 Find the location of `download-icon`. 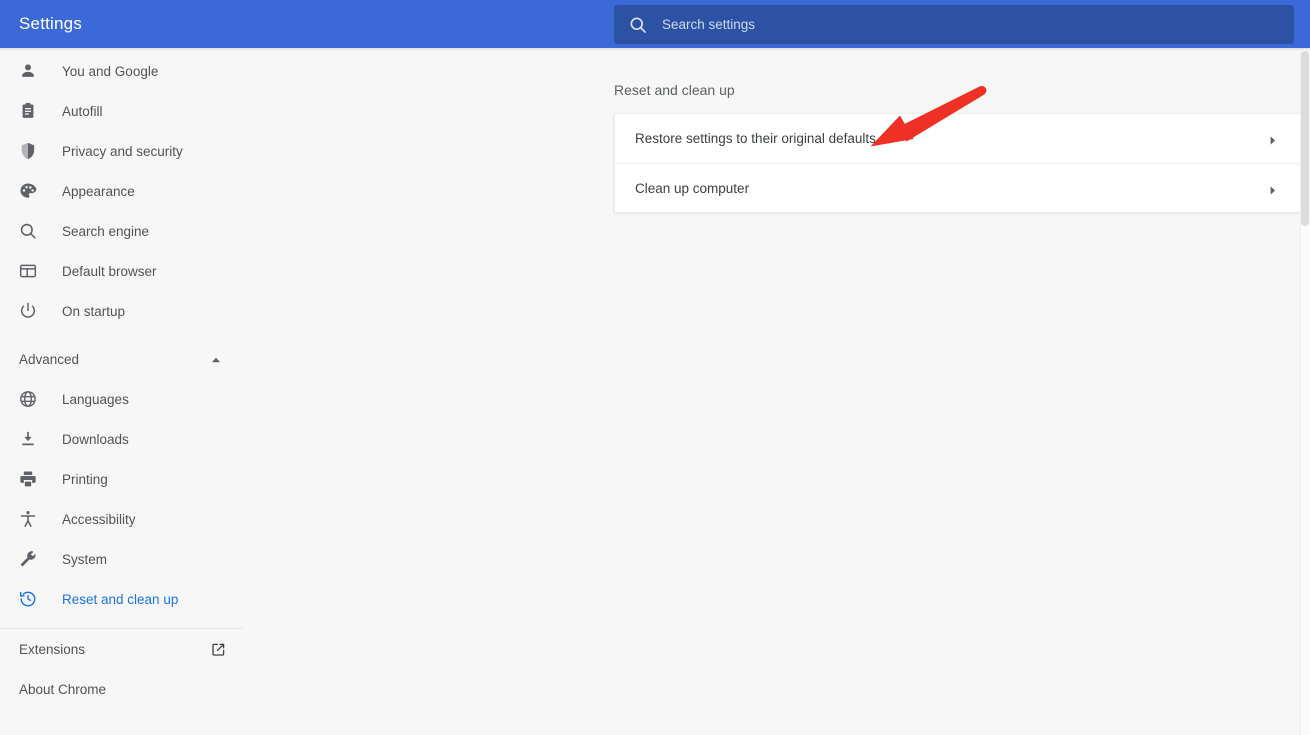

download-icon is located at coordinates (28, 439).